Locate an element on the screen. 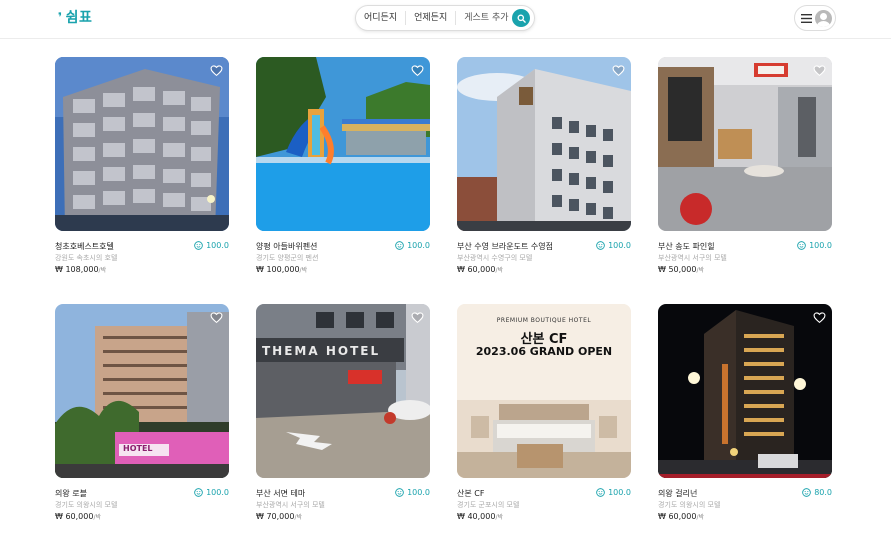 Image resolution: width=891 pixels, height=545 pixels. user-menu-button is located at coordinates (815, 18).